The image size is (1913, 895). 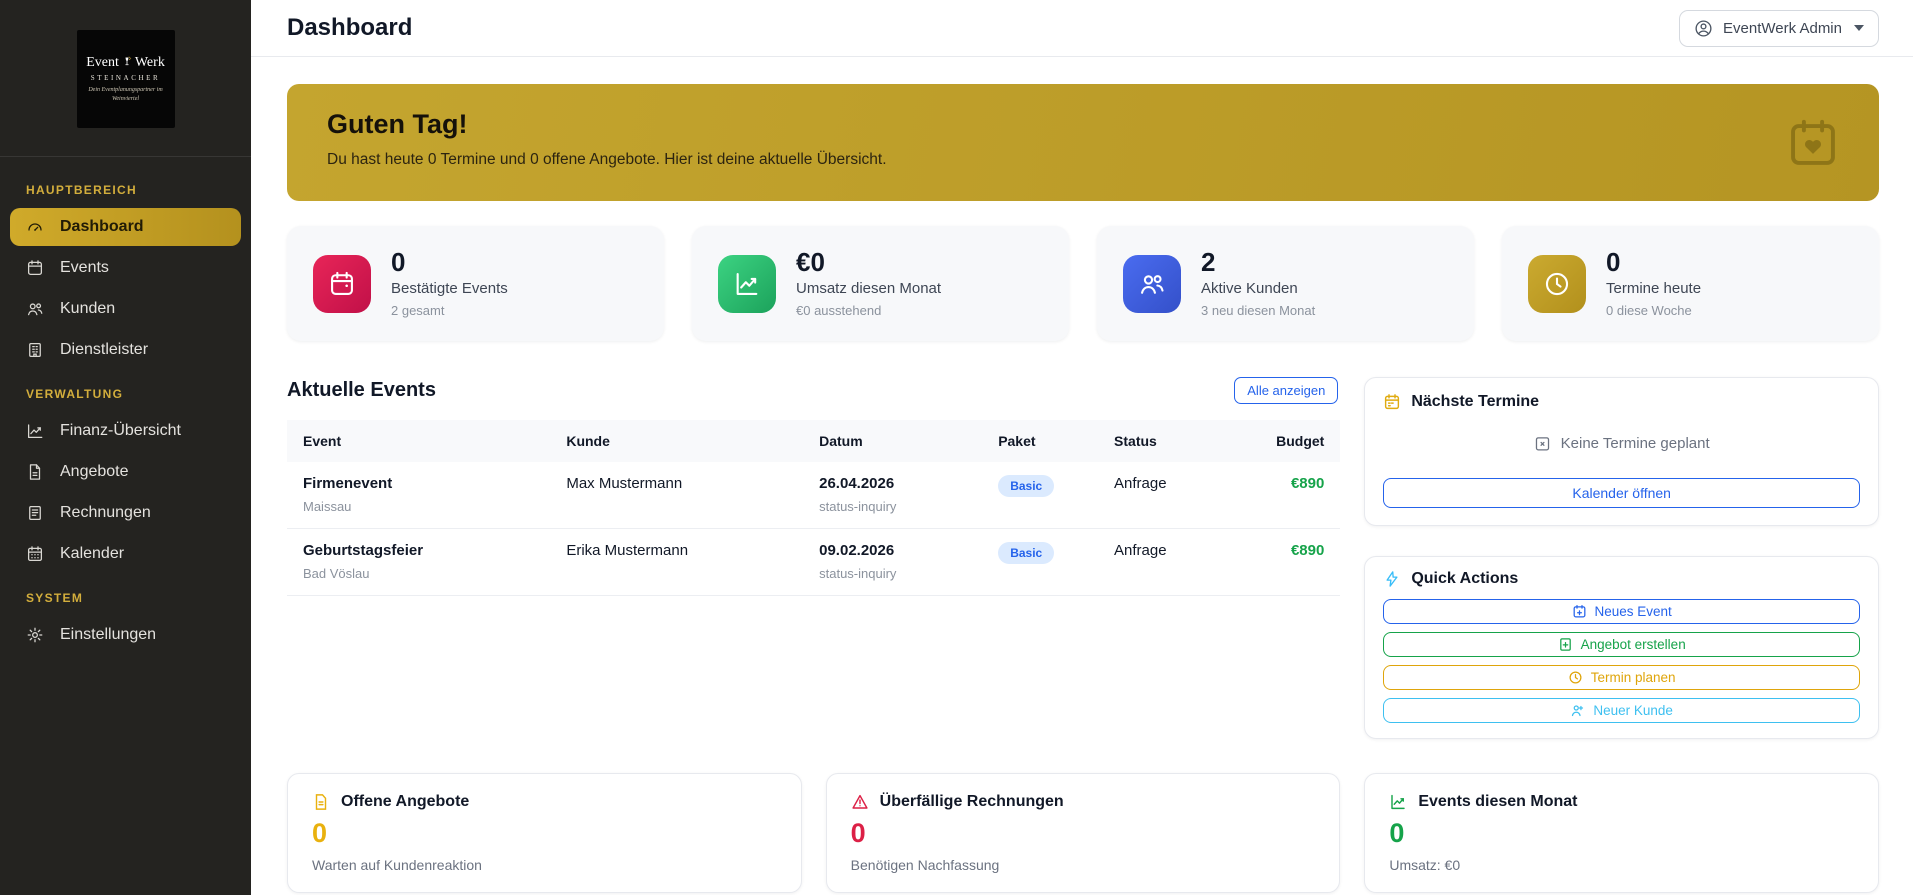 What do you see at coordinates (125, 94) in the screenshot?
I see `brand-tagline: Dein Eventplanungspartner im Weinviertel` at bounding box center [125, 94].